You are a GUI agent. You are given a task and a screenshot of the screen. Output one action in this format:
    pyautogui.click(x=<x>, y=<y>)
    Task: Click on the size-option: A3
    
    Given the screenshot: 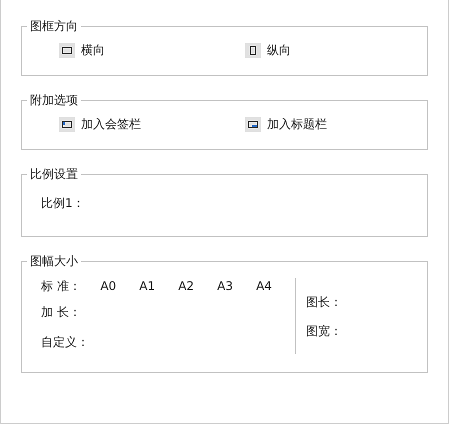 What is the action you would take?
    pyautogui.click(x=225, y=286)
    